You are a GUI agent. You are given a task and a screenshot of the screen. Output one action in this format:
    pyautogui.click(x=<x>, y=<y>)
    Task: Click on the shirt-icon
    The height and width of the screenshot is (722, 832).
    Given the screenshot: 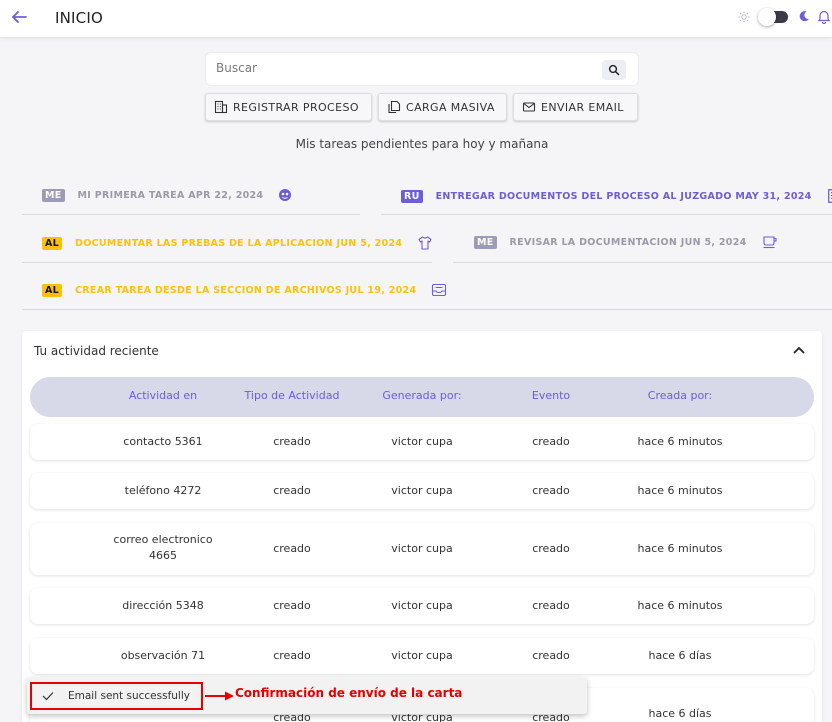 What is the action you would take?
    pyautogui.click(x=425, y=243)
    